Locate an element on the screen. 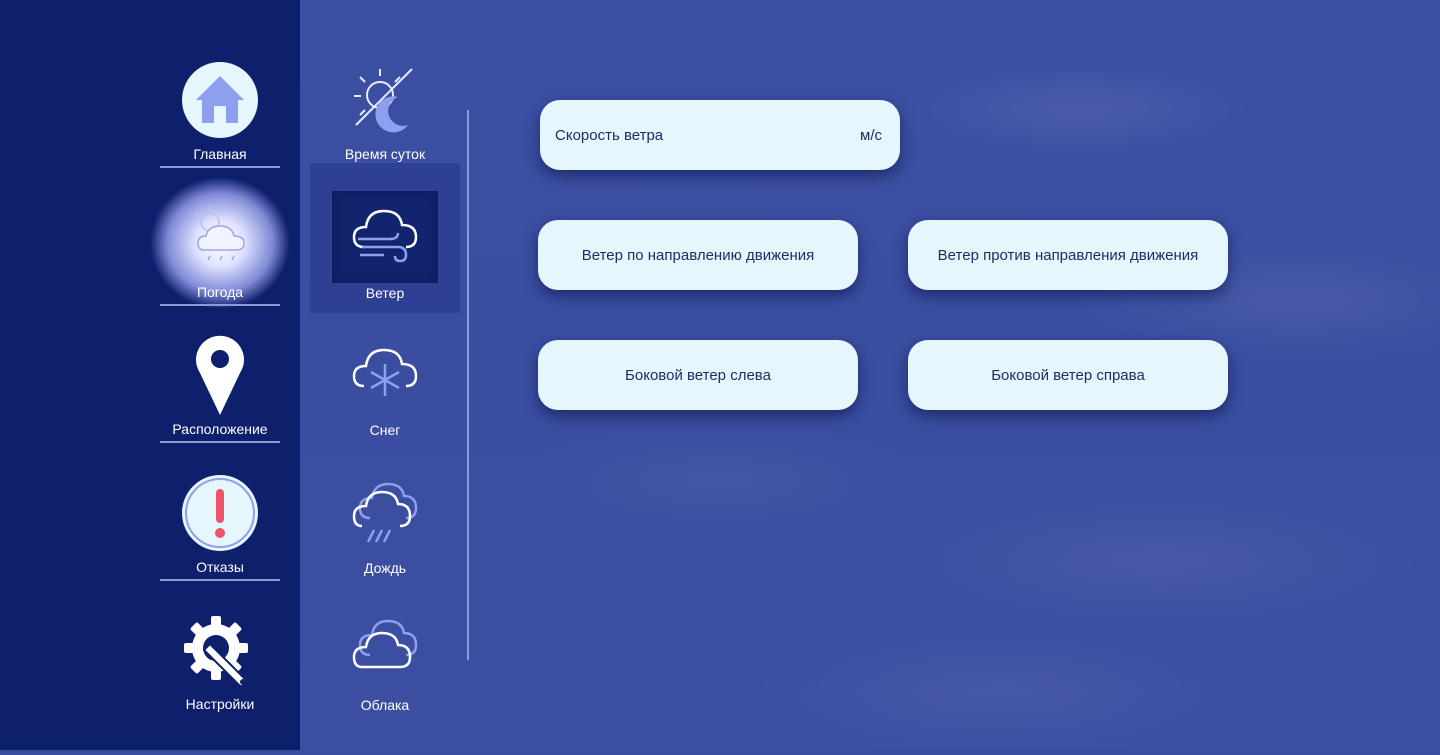 The width and height of the screenshot is (1440, 755). sidebar-item-location: Расположение is located at coordinates (220, 399).